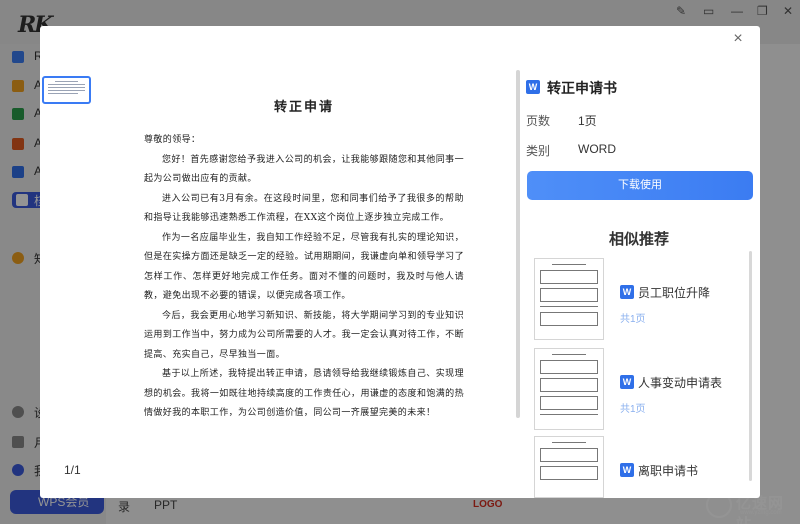  What do you see at coordinates (538, 121) in the screenshot?
I see `pages-label: 页数` at bounding box center [538, 121].